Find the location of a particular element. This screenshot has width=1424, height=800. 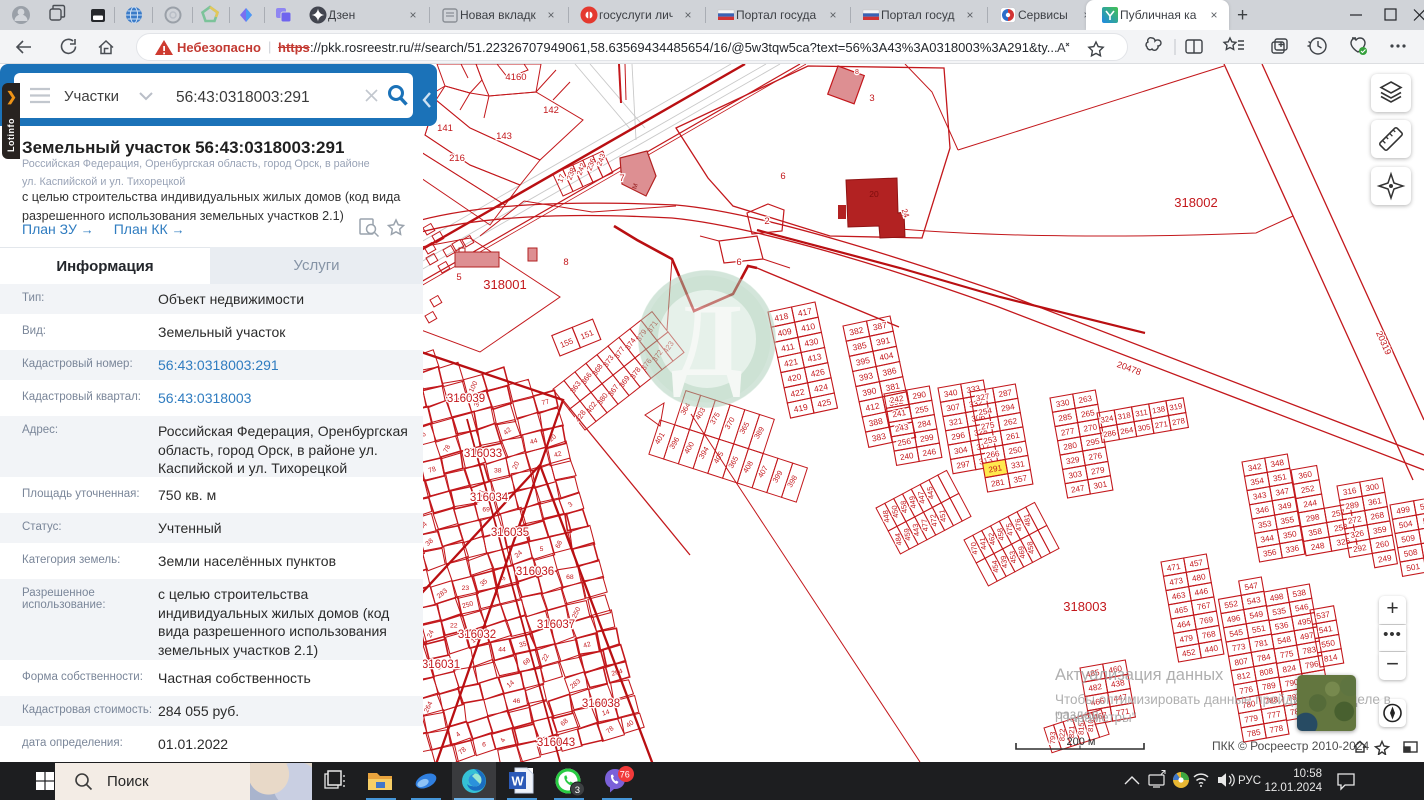

svg-text: 23 is located at coordinates (466, 588).